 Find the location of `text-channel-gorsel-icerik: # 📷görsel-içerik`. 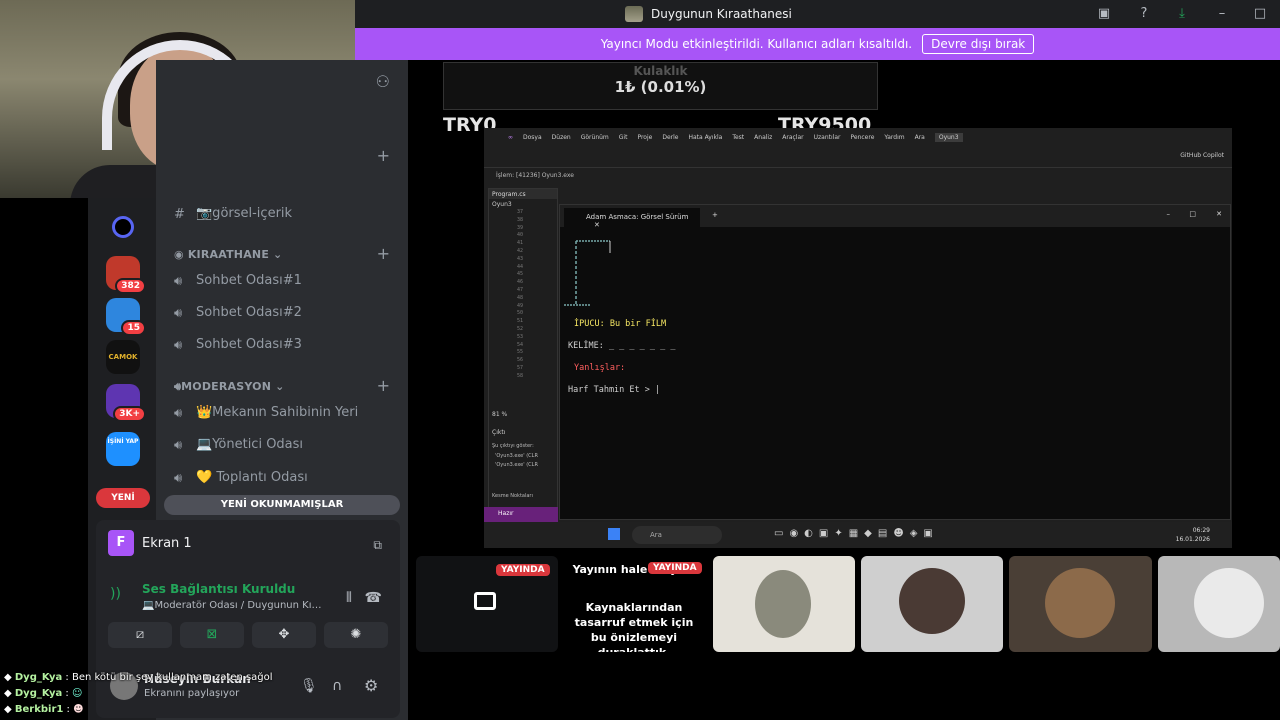

text-channel-gorsel-icerik: # 📷görsel-içerik is located at coordinates (233, 214).